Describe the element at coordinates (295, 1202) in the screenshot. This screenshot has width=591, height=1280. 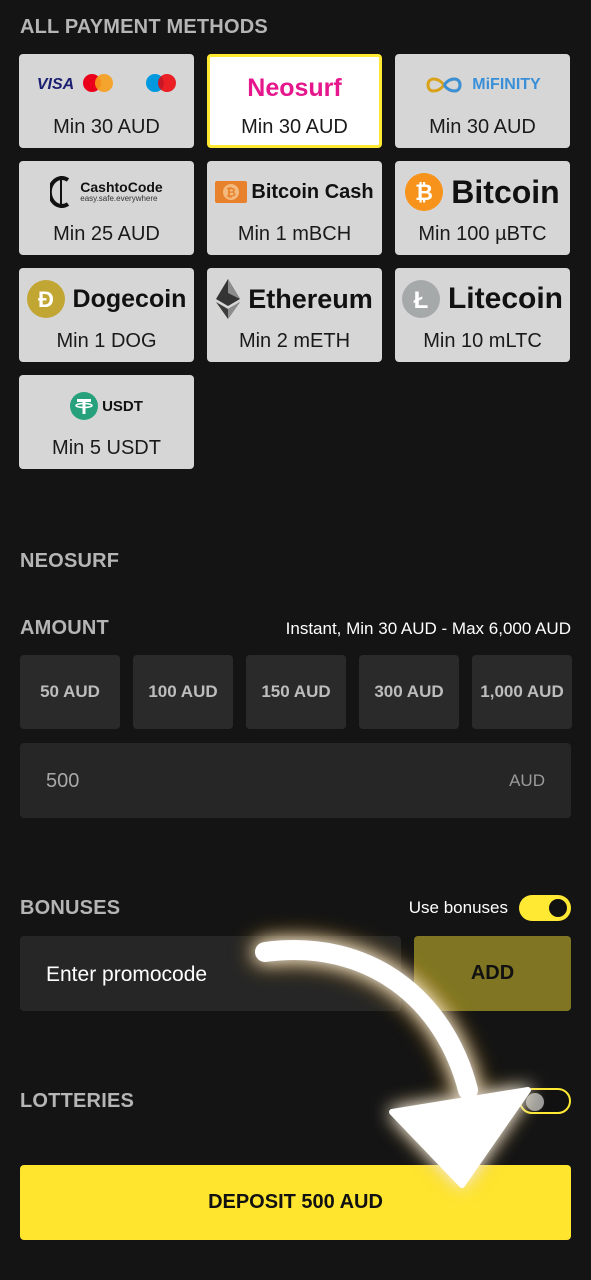
I see `deposit-button: DEPOSIT 500 AUD` at that location.